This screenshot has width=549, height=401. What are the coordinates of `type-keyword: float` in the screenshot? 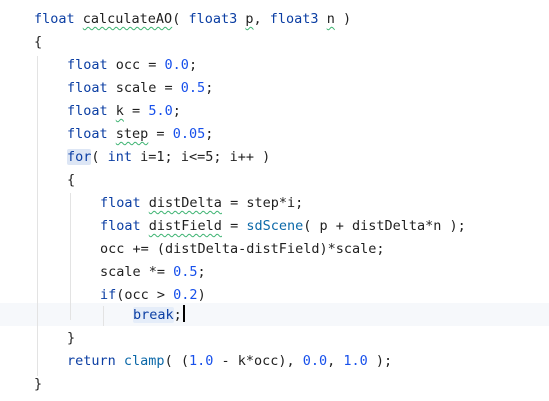 It's located at (54, 19).